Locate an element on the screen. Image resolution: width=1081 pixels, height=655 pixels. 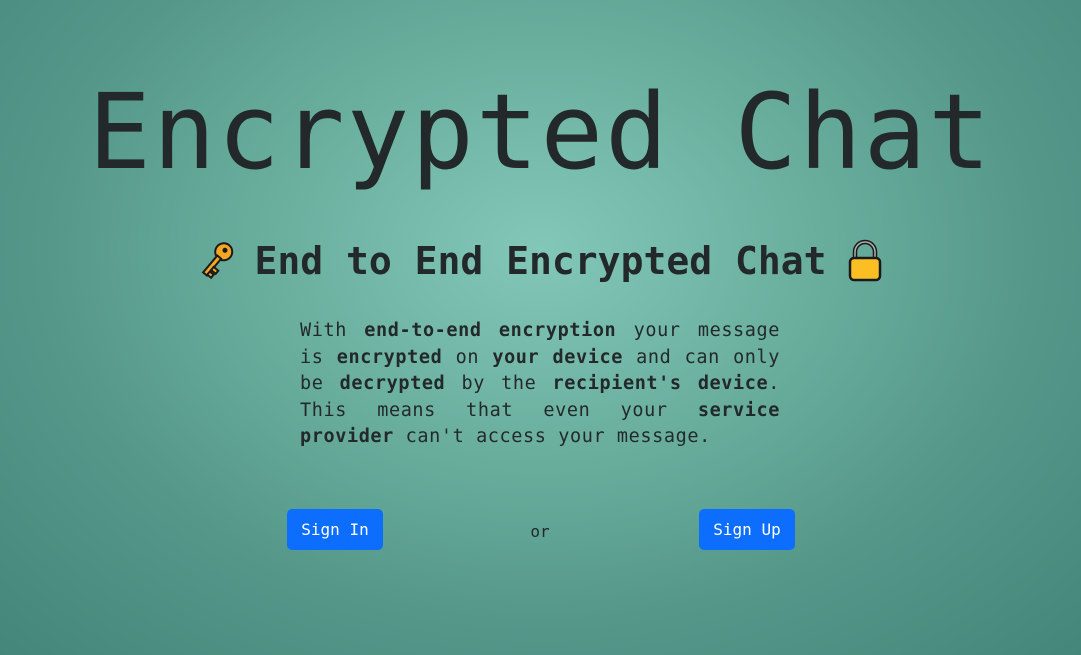
description-emphasis: end-to-end encryption is located at coordinates (490, 330).